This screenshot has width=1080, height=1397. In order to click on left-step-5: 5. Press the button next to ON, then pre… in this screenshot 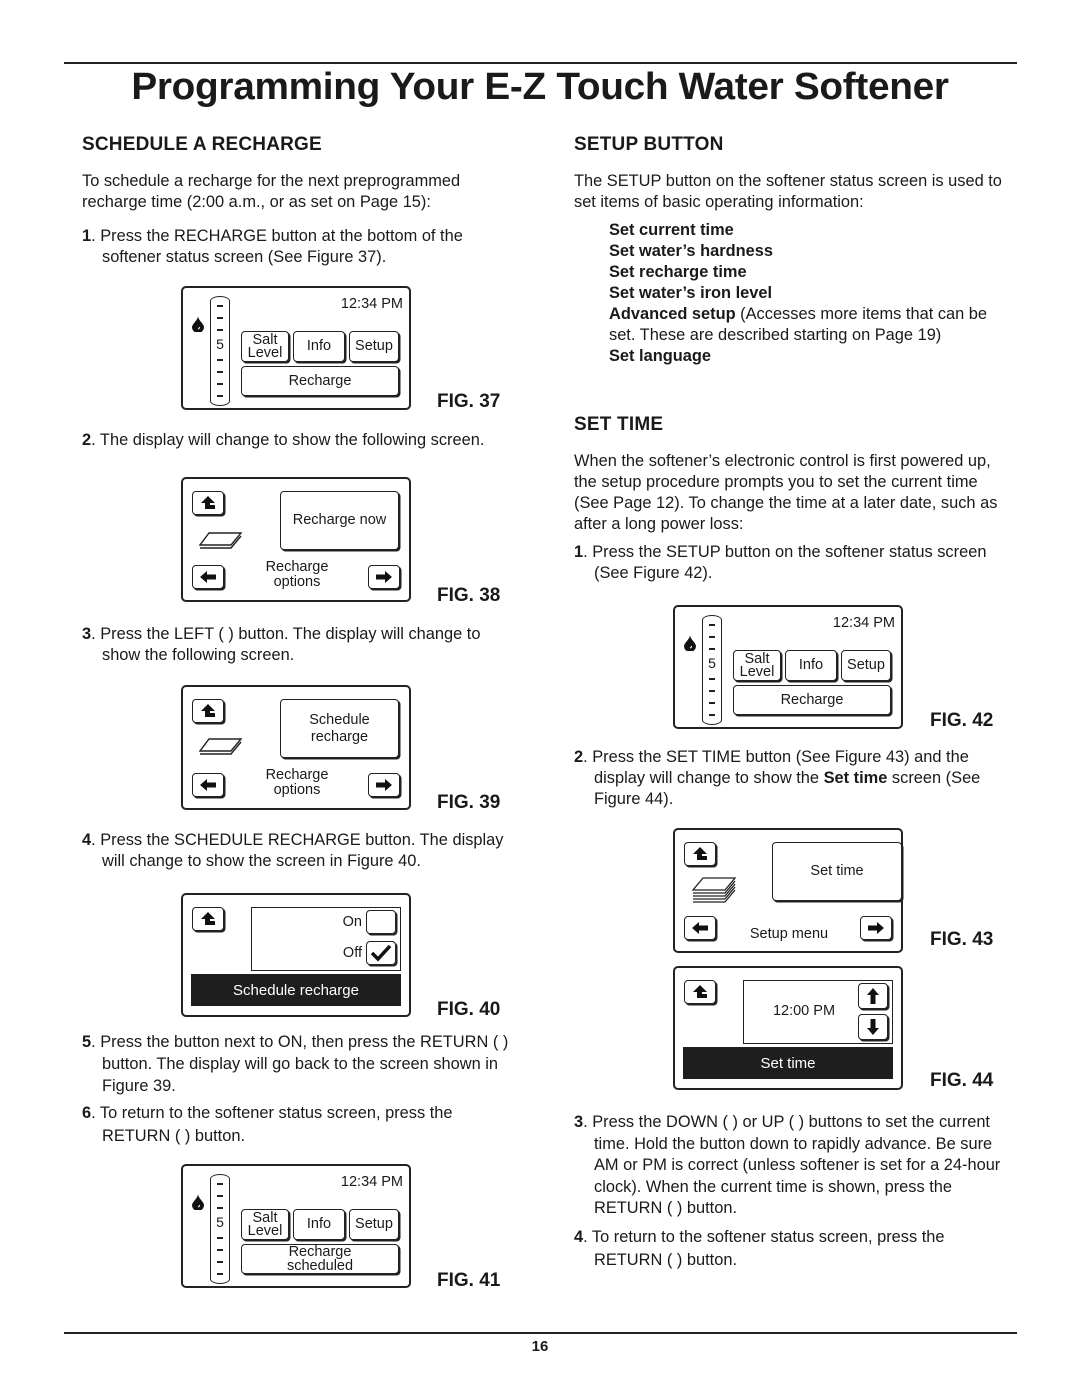, I will do `click(295, 1064)`.